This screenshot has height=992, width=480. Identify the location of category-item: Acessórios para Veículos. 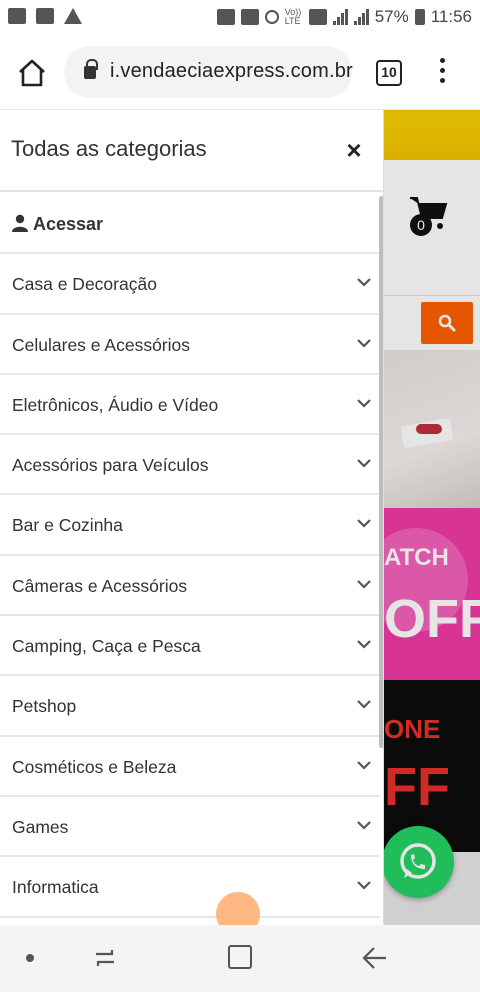
(190, 465).